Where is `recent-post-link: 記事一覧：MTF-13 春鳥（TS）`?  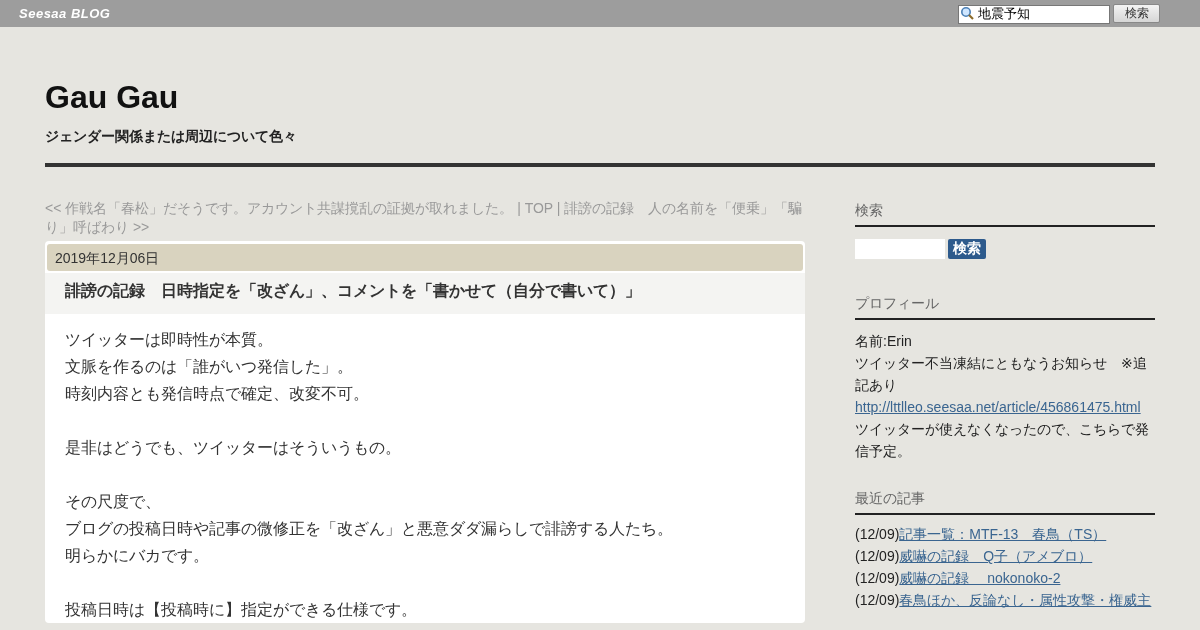 recent-post-link: 記事一覧：MTF-13 春鳥（TS） is located at coordinates (1003, 534).